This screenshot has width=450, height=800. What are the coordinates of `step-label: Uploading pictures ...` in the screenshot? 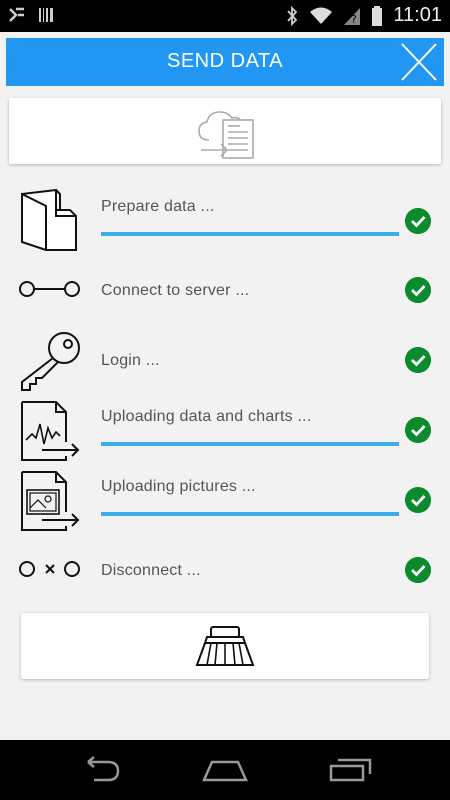 It's located at (178, 486).